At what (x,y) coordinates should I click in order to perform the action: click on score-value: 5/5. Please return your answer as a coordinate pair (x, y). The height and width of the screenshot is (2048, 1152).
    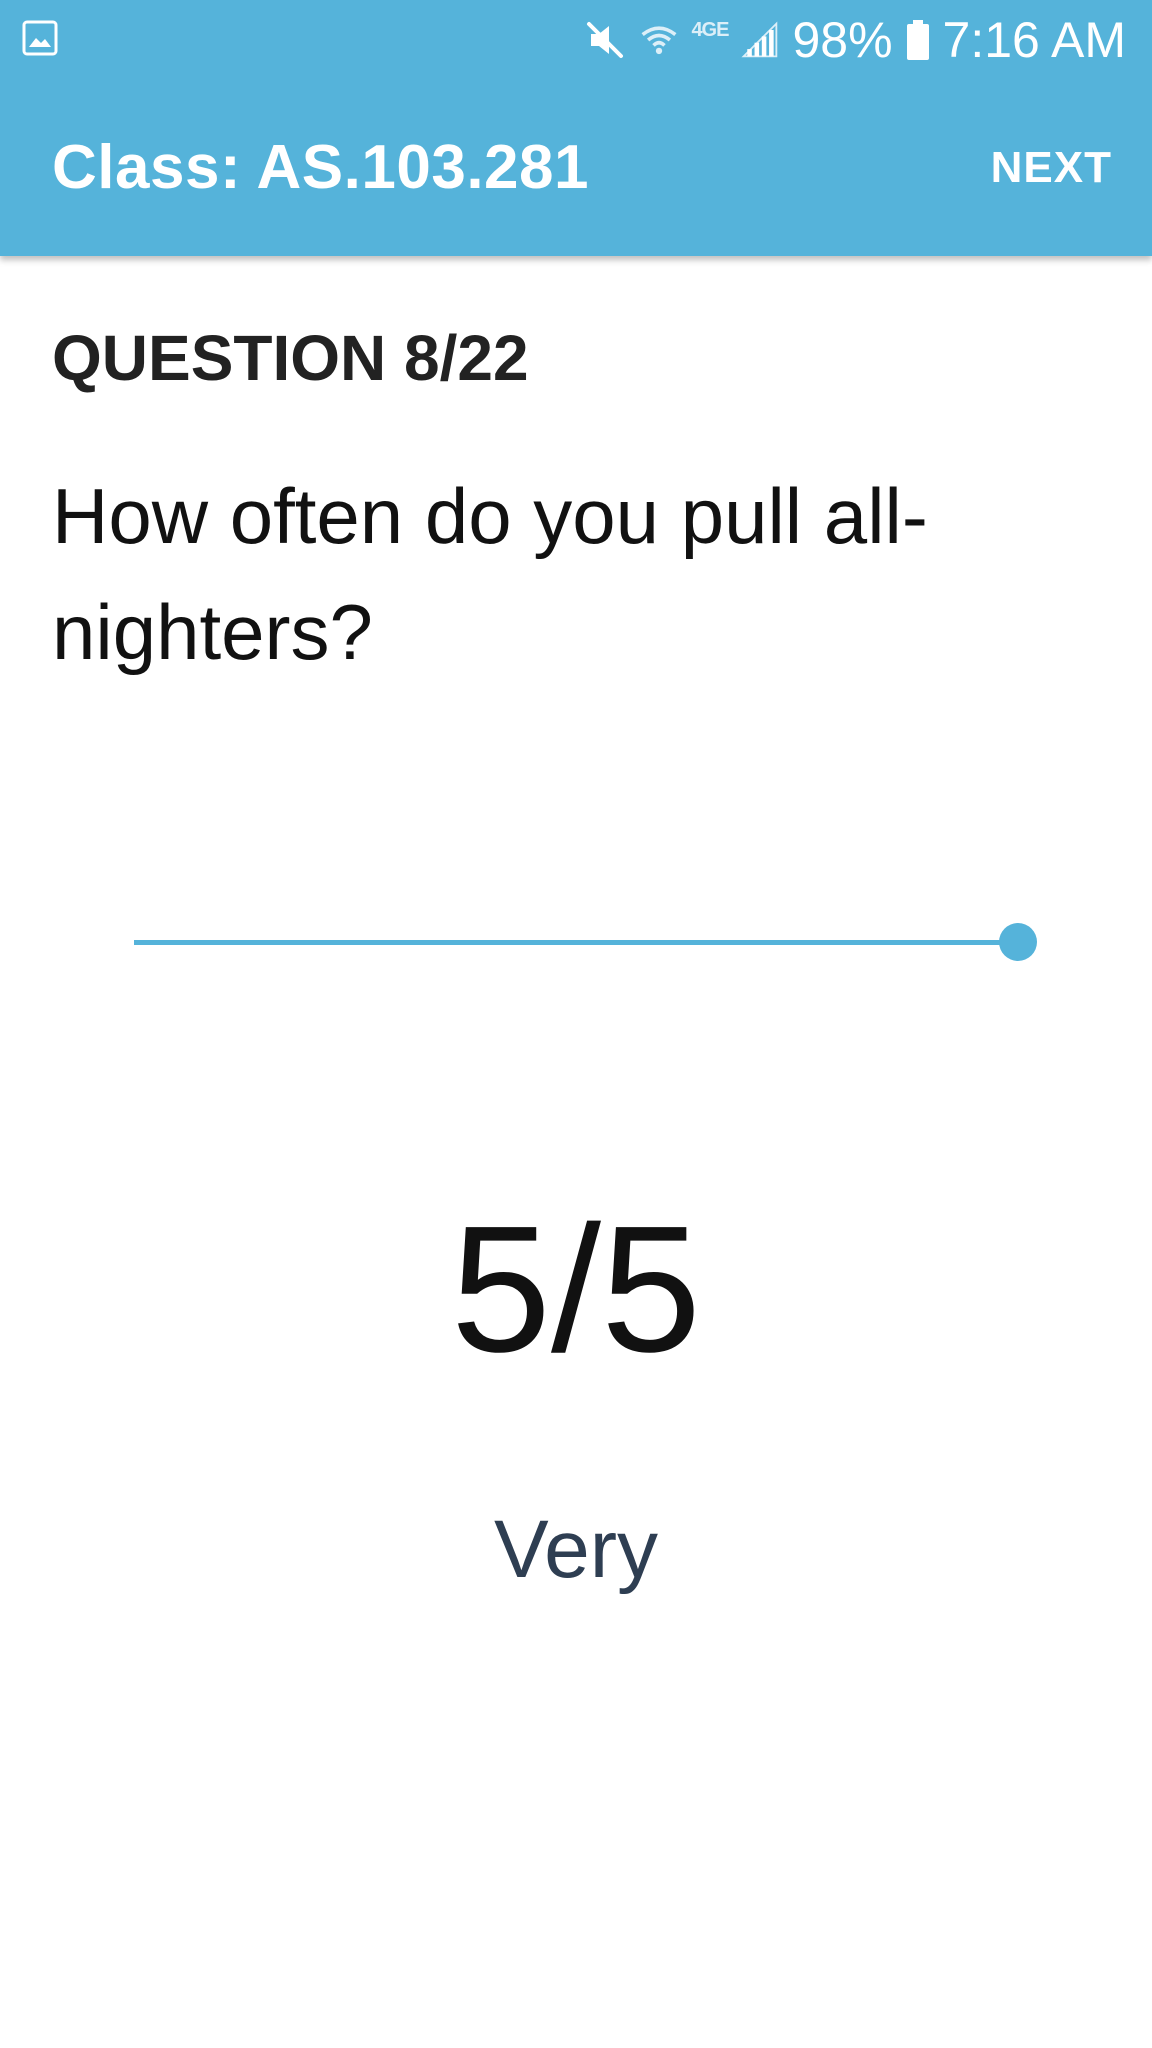
    Looking at the image, I should click on (576, 1289).